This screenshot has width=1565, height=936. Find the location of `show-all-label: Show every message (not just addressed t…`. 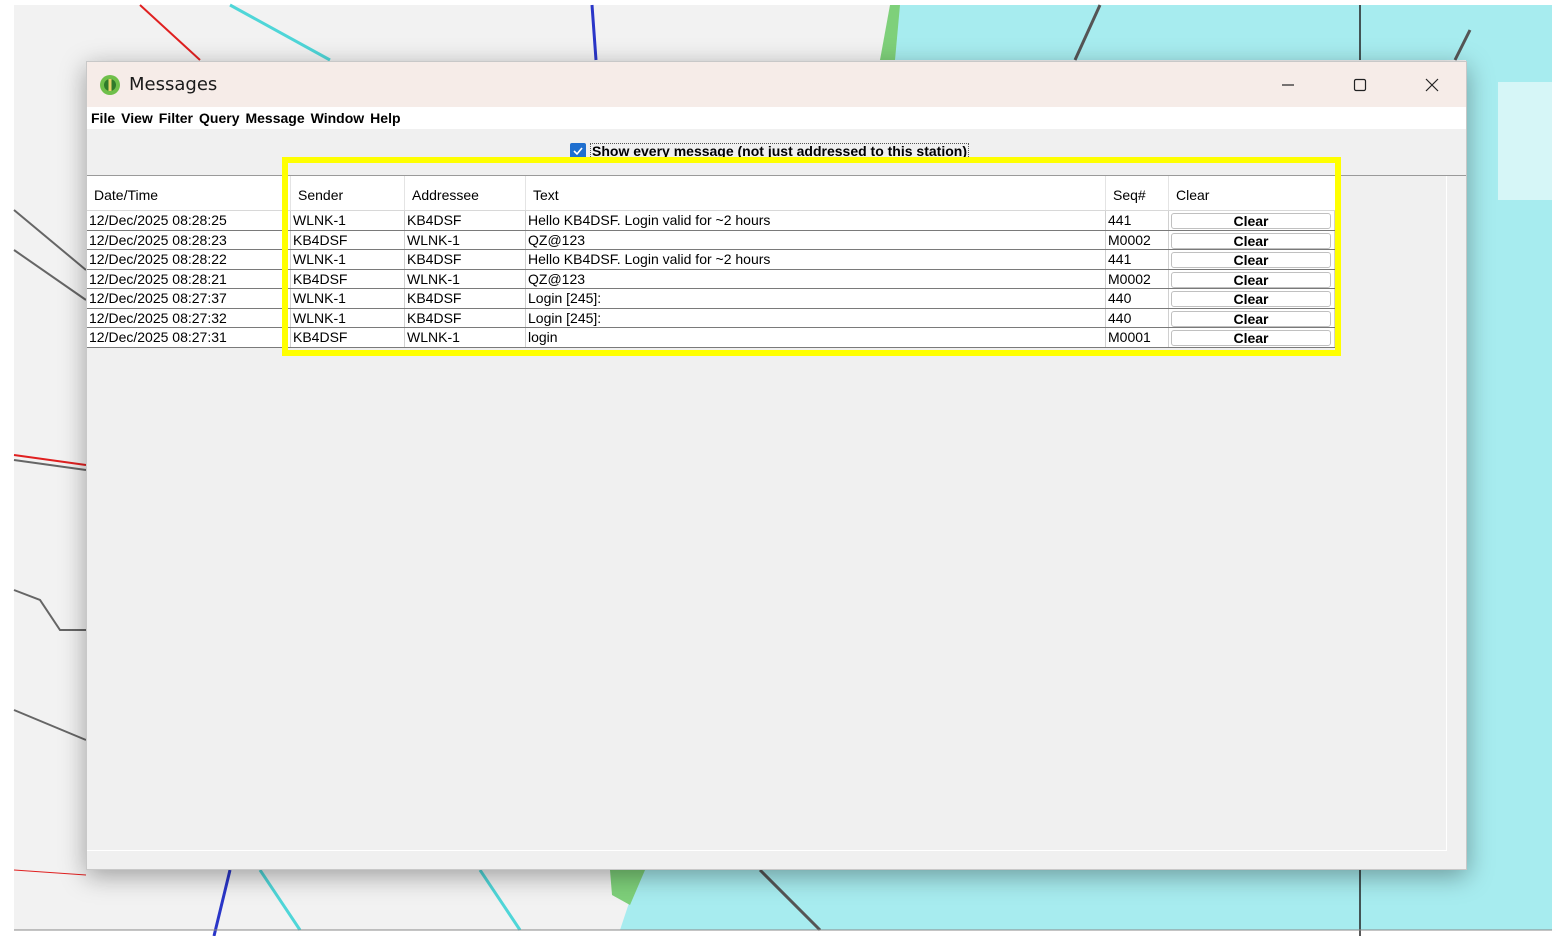

show-all-label: Show every message (not just addressed t… is located at coordinates (779, 151).